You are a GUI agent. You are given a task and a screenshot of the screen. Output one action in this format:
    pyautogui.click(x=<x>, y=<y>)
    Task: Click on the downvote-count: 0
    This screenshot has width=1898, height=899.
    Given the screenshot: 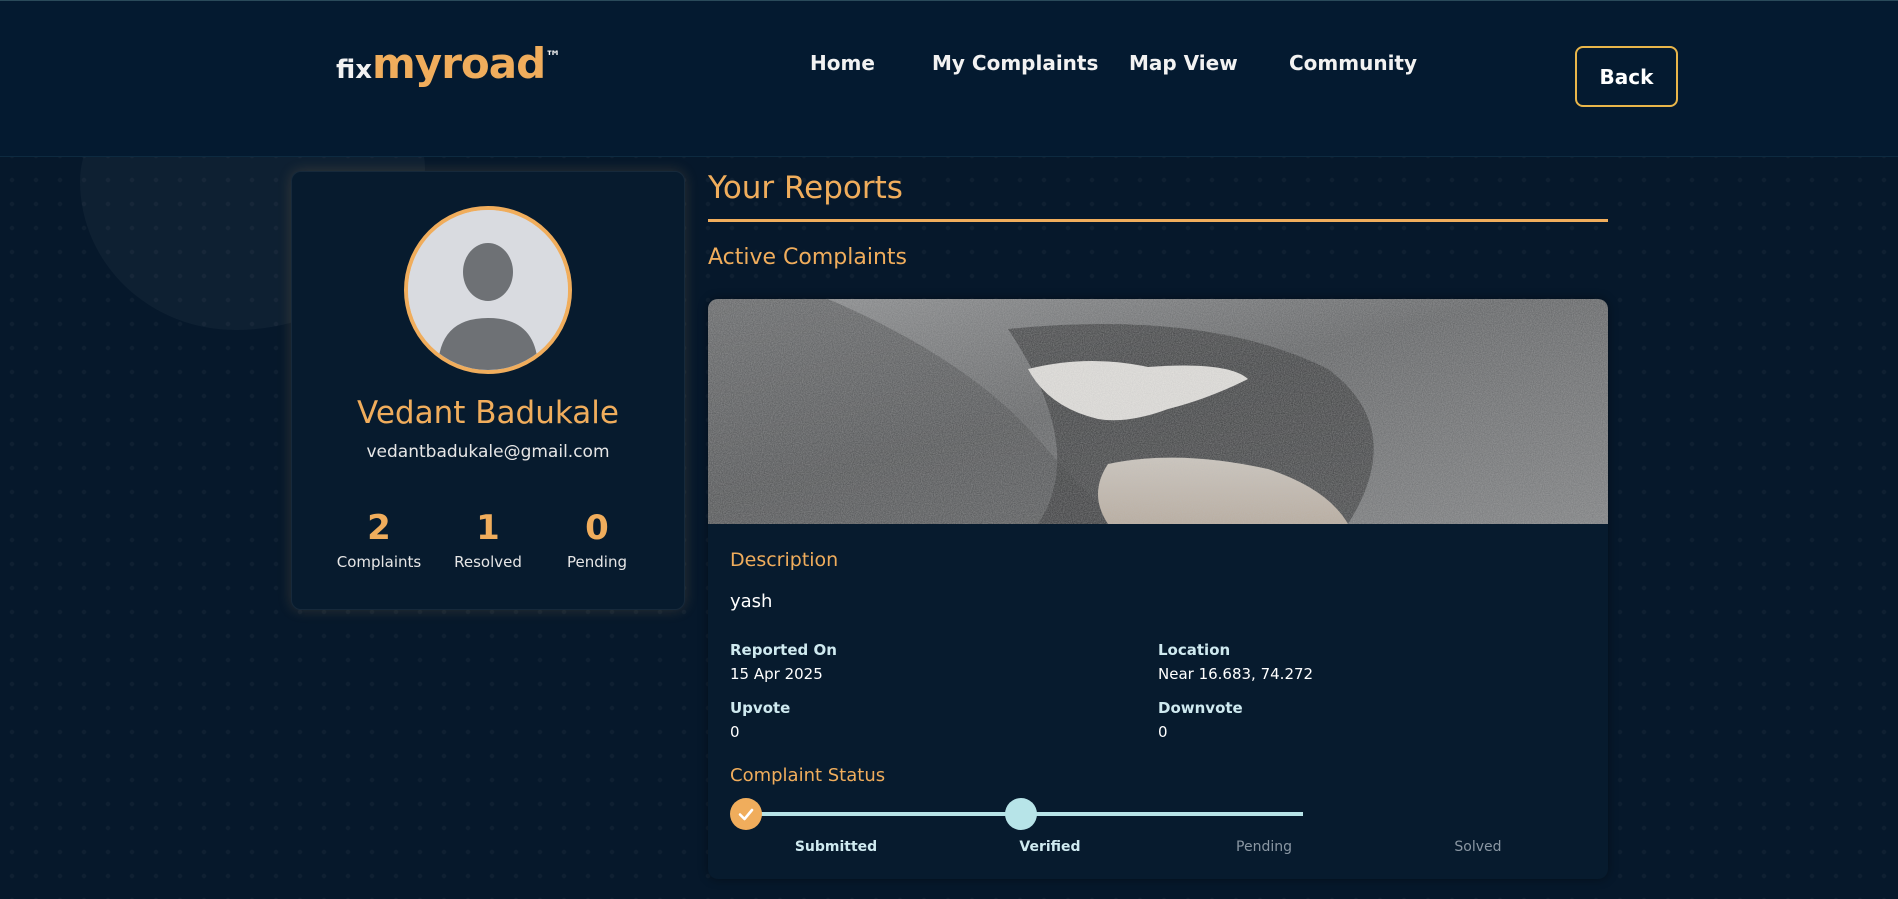 What is the action you would take?
    pyautogui.click(x=1163, y=732)
    